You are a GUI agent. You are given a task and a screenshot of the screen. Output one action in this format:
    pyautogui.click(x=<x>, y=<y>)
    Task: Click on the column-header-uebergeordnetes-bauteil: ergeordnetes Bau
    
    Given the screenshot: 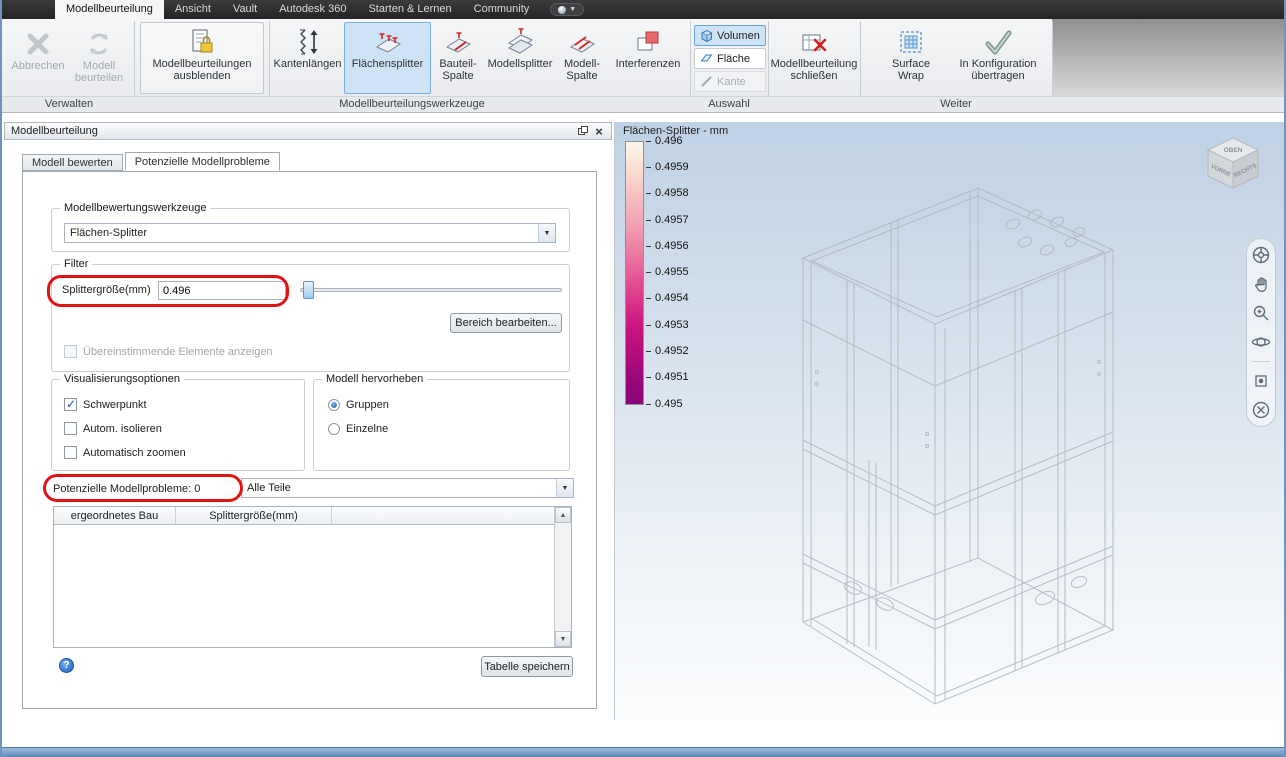 What is the action you would take?
    pyautogui.click(x=115, y=515)
    